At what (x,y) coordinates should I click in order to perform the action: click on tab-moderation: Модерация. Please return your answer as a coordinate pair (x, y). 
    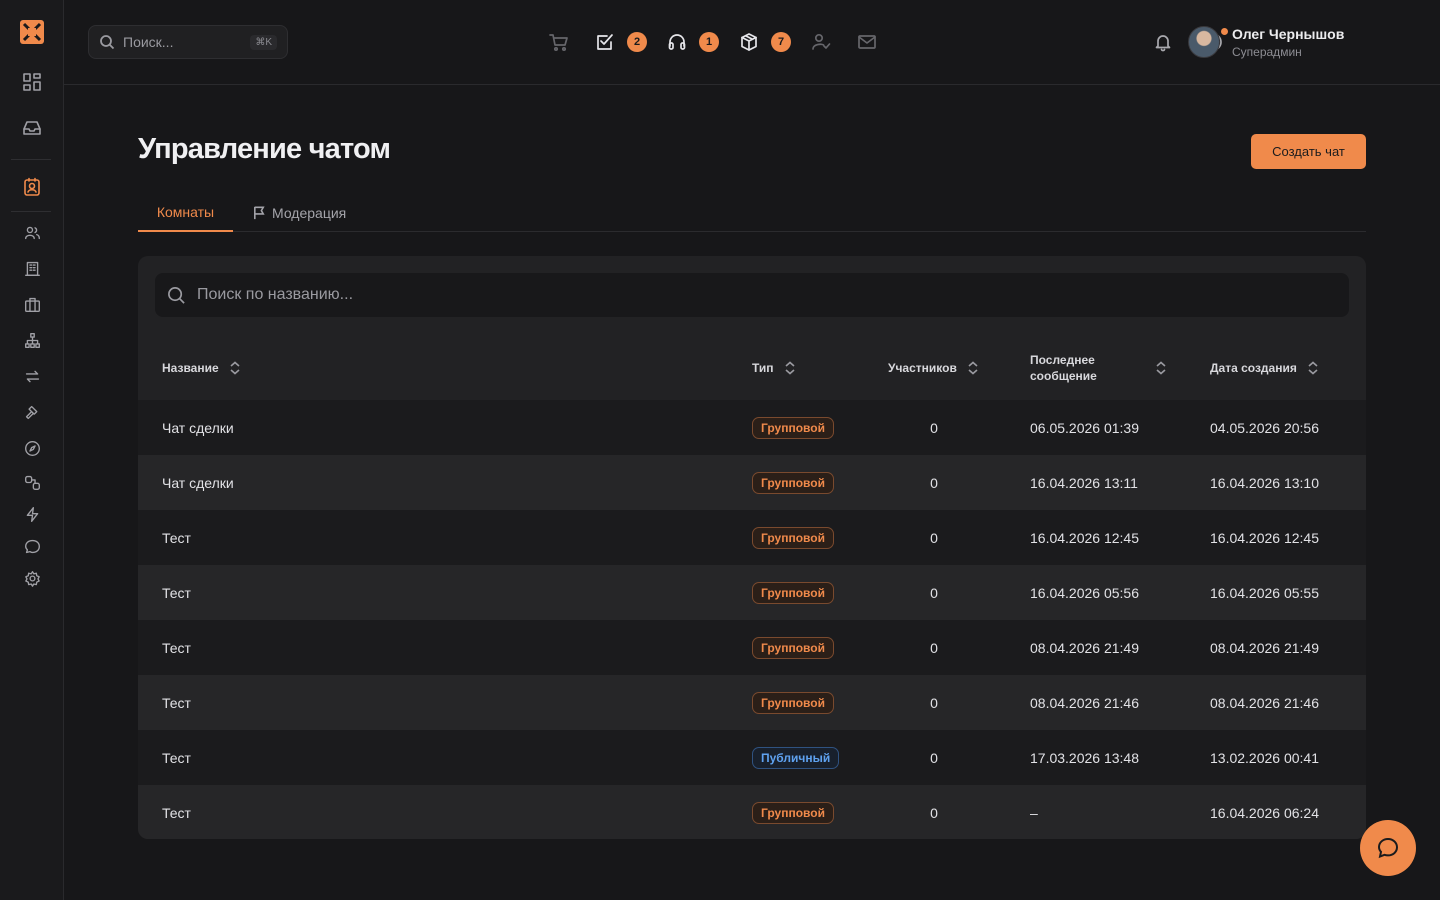
    Looking at the image, I should click on (299, 212).